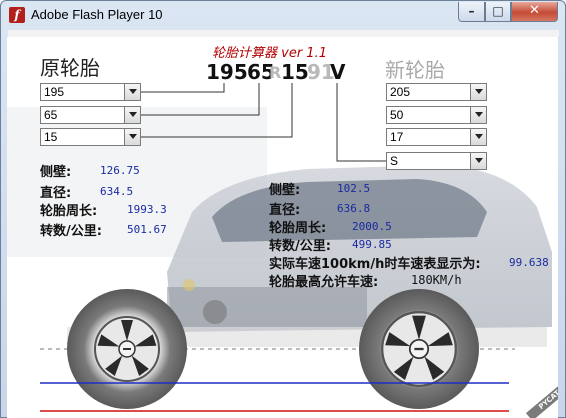 This screenshot has height=418, width=566. Describe the element at coordinates (419, 349) in the screenshot. I see `new-rim-graphic` at that location.